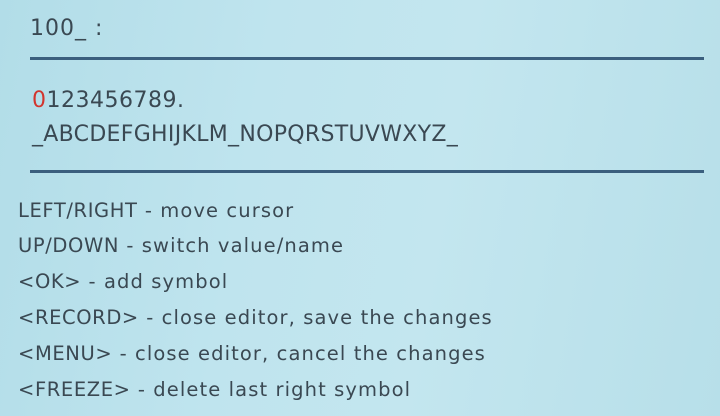 The width and height of the screenshot is (720, 416). Describe the element at coordinates (271, 389) in the screenshot. I see `help-text: - delete last right symbol` at that location.